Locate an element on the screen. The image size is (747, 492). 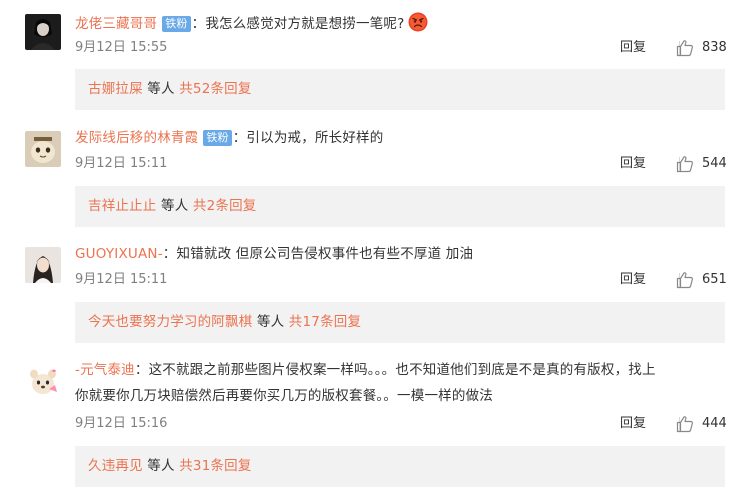
comment-text: 引以为戒，所长好样的 is located at coordinates (315, 138).